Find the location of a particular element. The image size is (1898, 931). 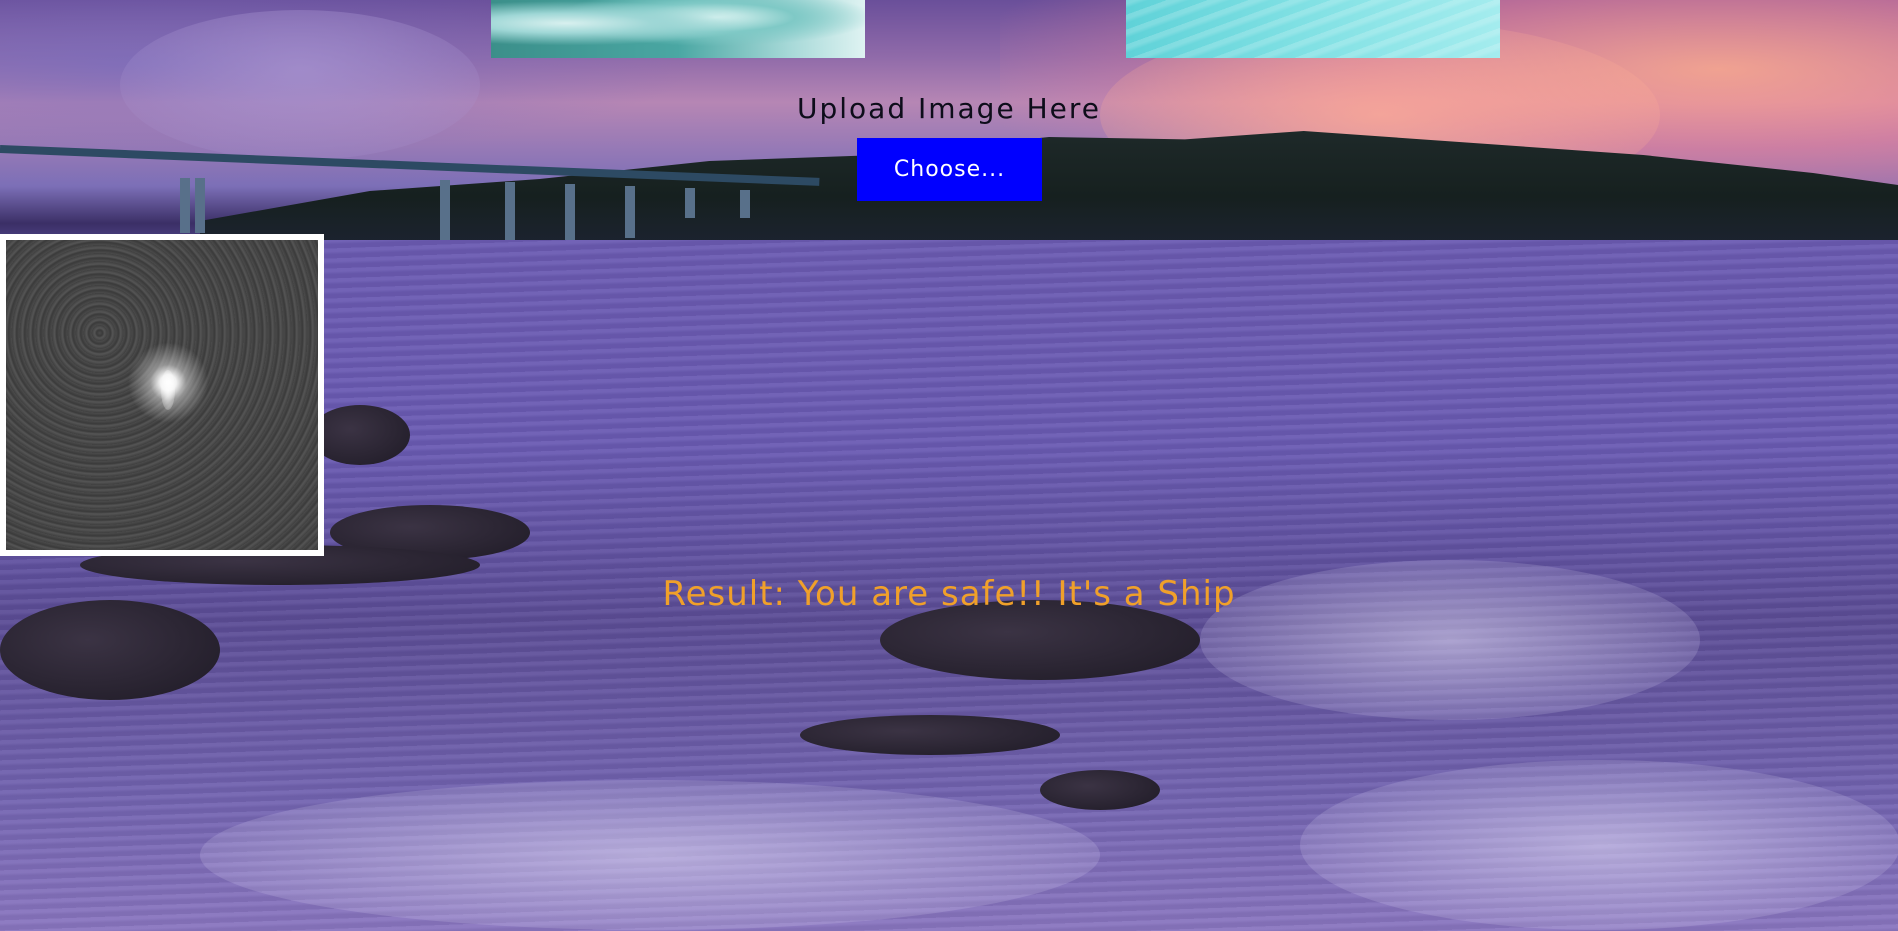

upload-title: Upload Image Here is located at coordinates (948, 108).